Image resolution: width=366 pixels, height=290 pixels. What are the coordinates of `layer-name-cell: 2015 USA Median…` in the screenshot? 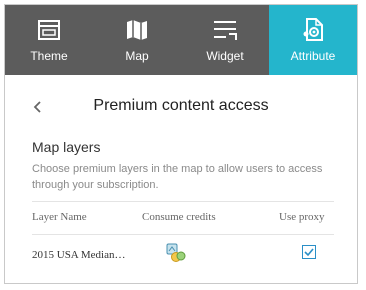 It's located at (79, 255).